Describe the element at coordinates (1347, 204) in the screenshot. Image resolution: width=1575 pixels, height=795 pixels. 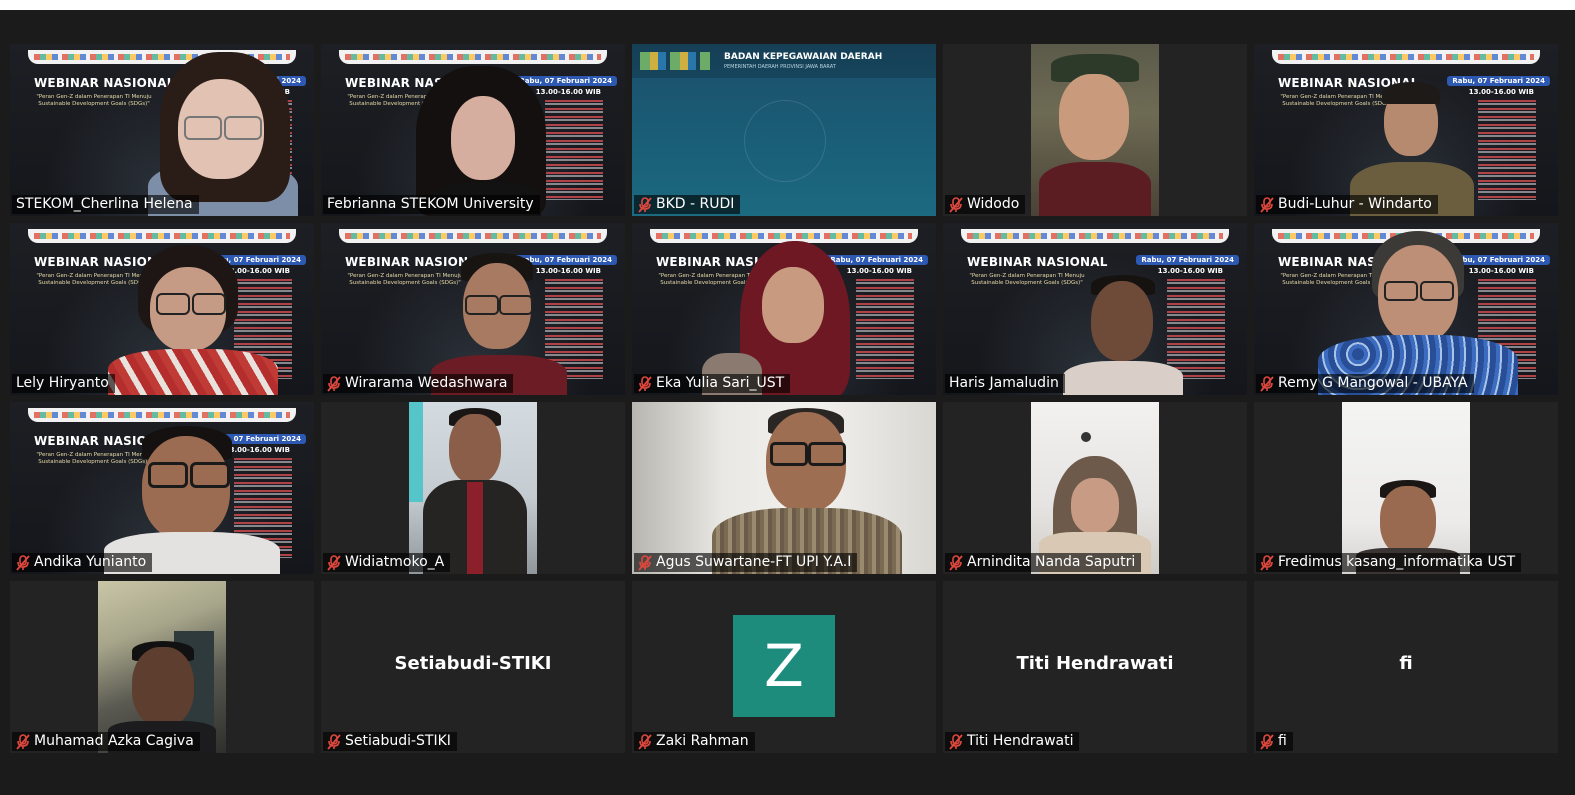
I see `participant-name-label: Budi-Luhur - Windarto` at that location.